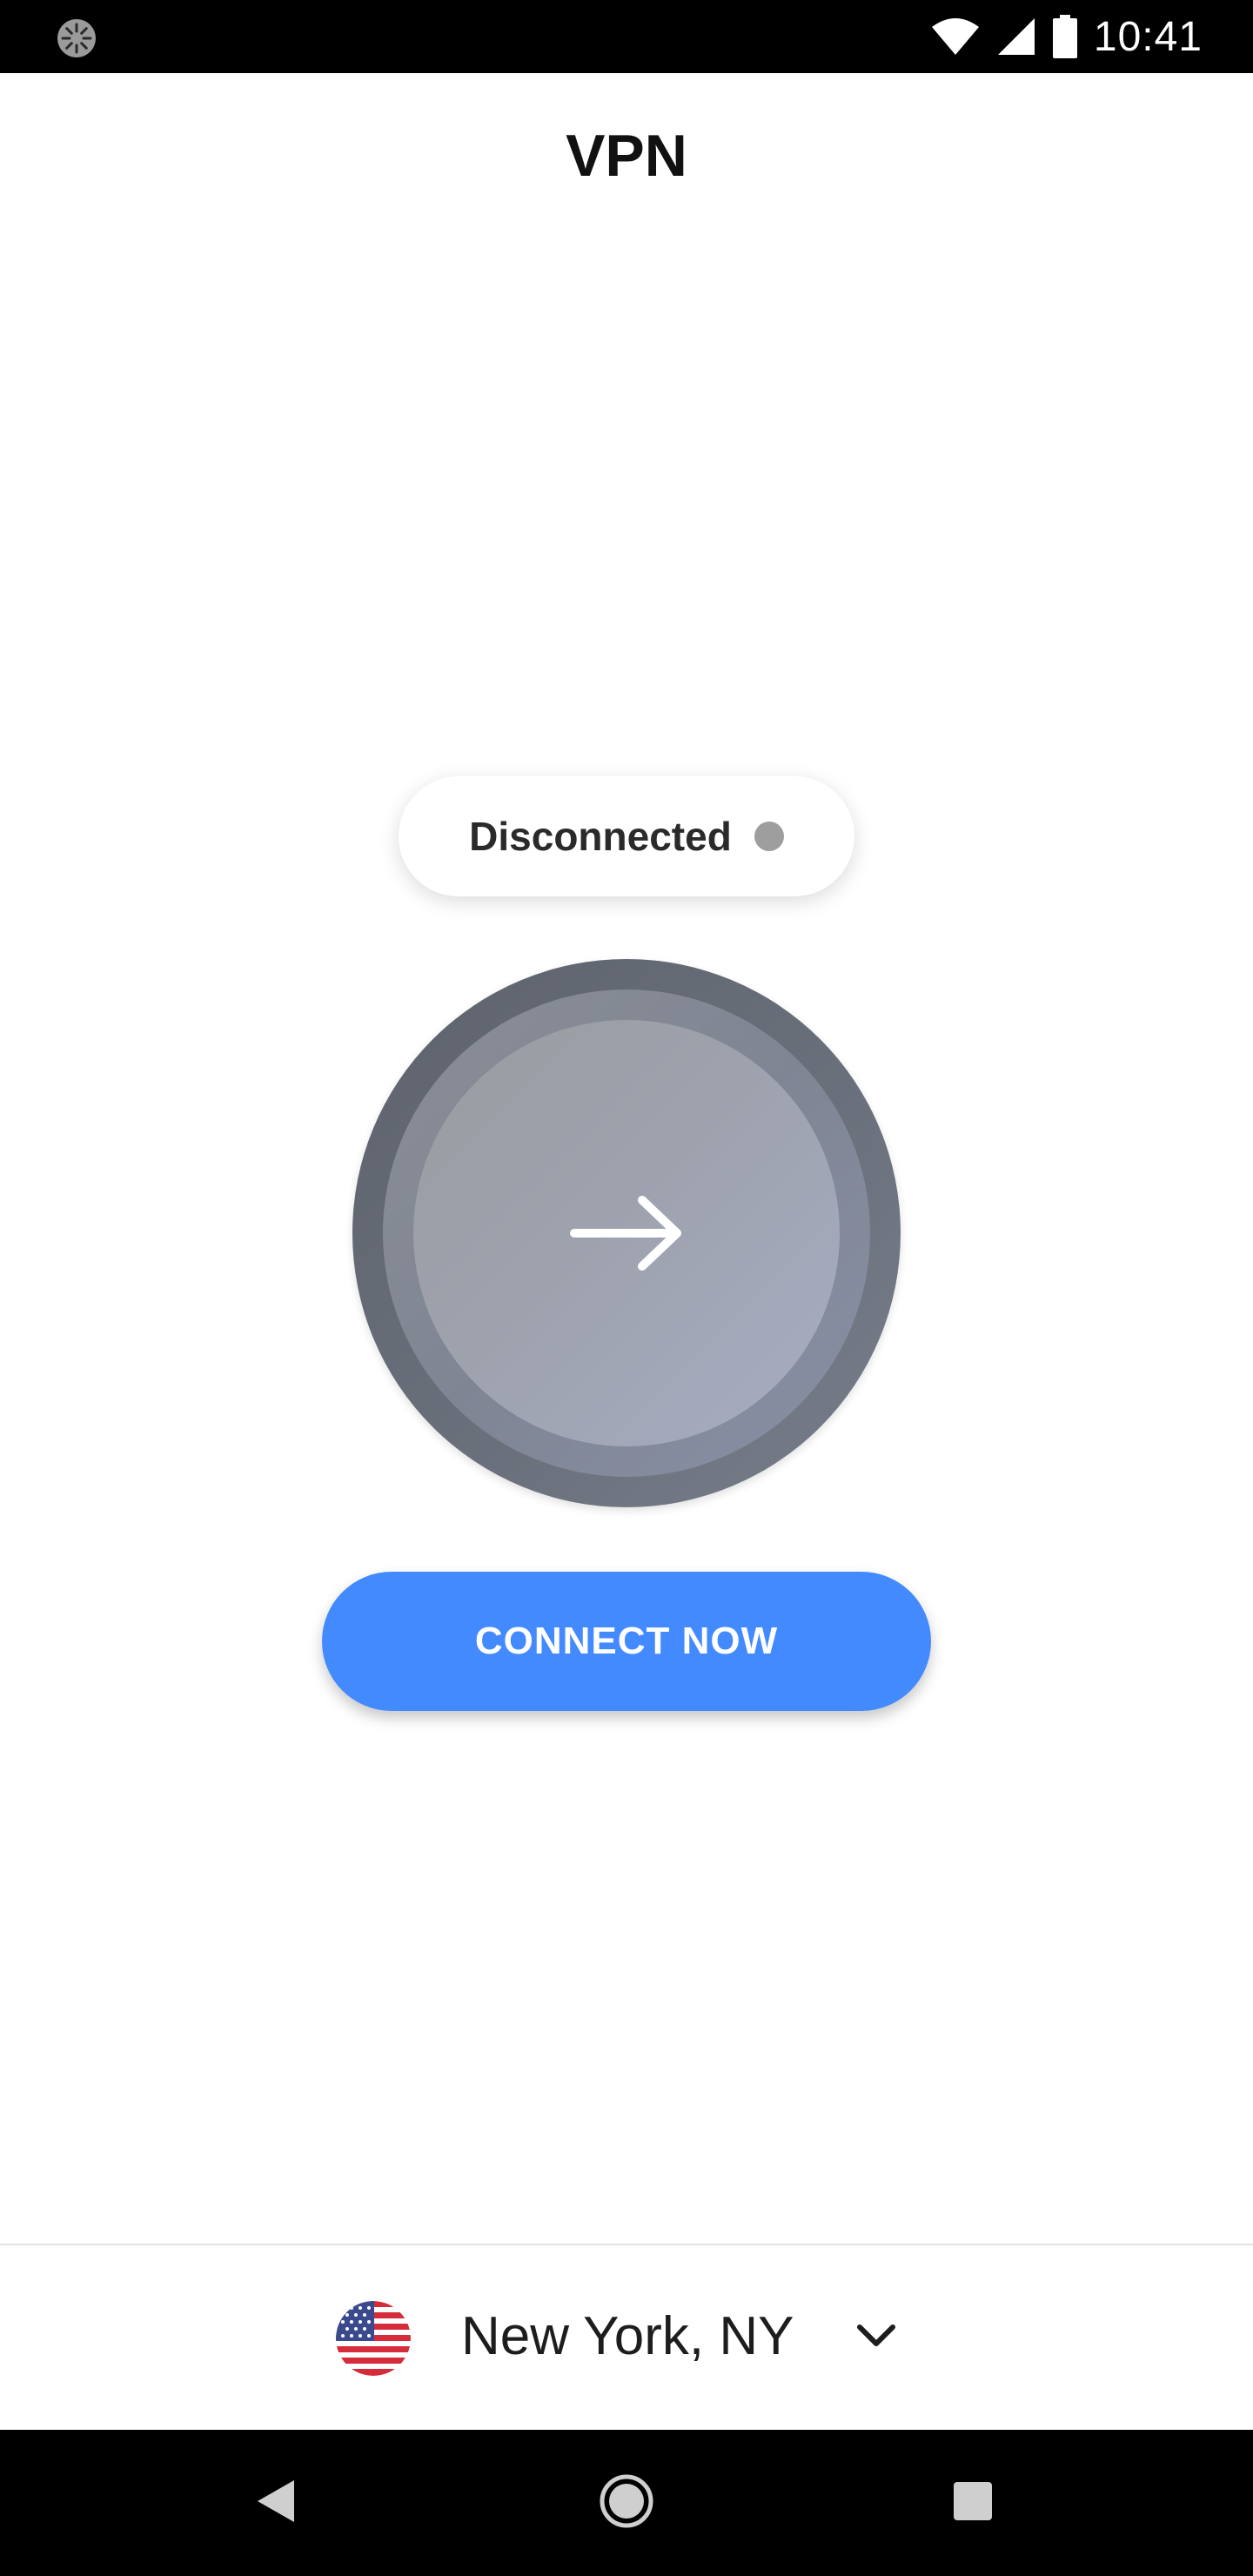  I want to click on status-time: 10:41, so click(1148, 37).